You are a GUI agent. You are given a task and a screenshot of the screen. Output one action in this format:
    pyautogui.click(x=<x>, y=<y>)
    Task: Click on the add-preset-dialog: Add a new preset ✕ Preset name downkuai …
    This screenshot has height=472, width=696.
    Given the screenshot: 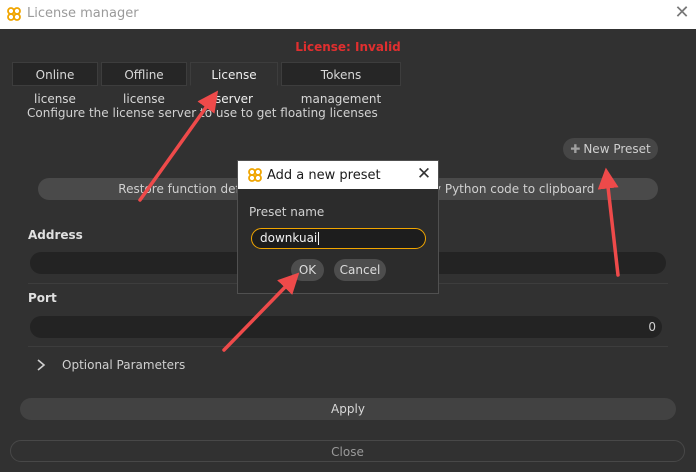 What is the action you would take?
    pyautogui.click(x=338, y=227)
    